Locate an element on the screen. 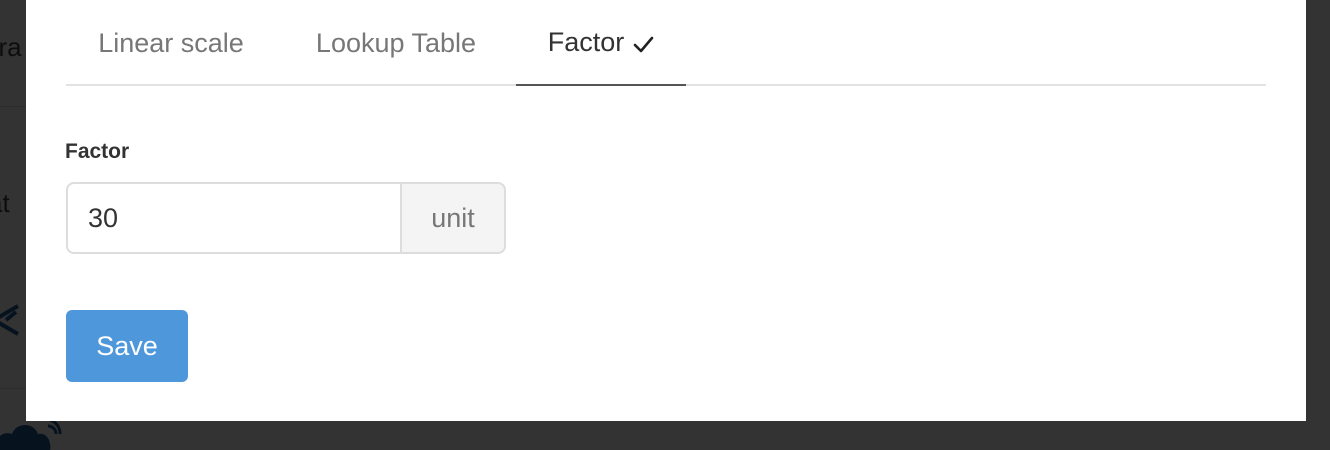 The height and width of the screenshot is (450, 1330). tab-label: Lookup Table is located at coordinates (396, 42).